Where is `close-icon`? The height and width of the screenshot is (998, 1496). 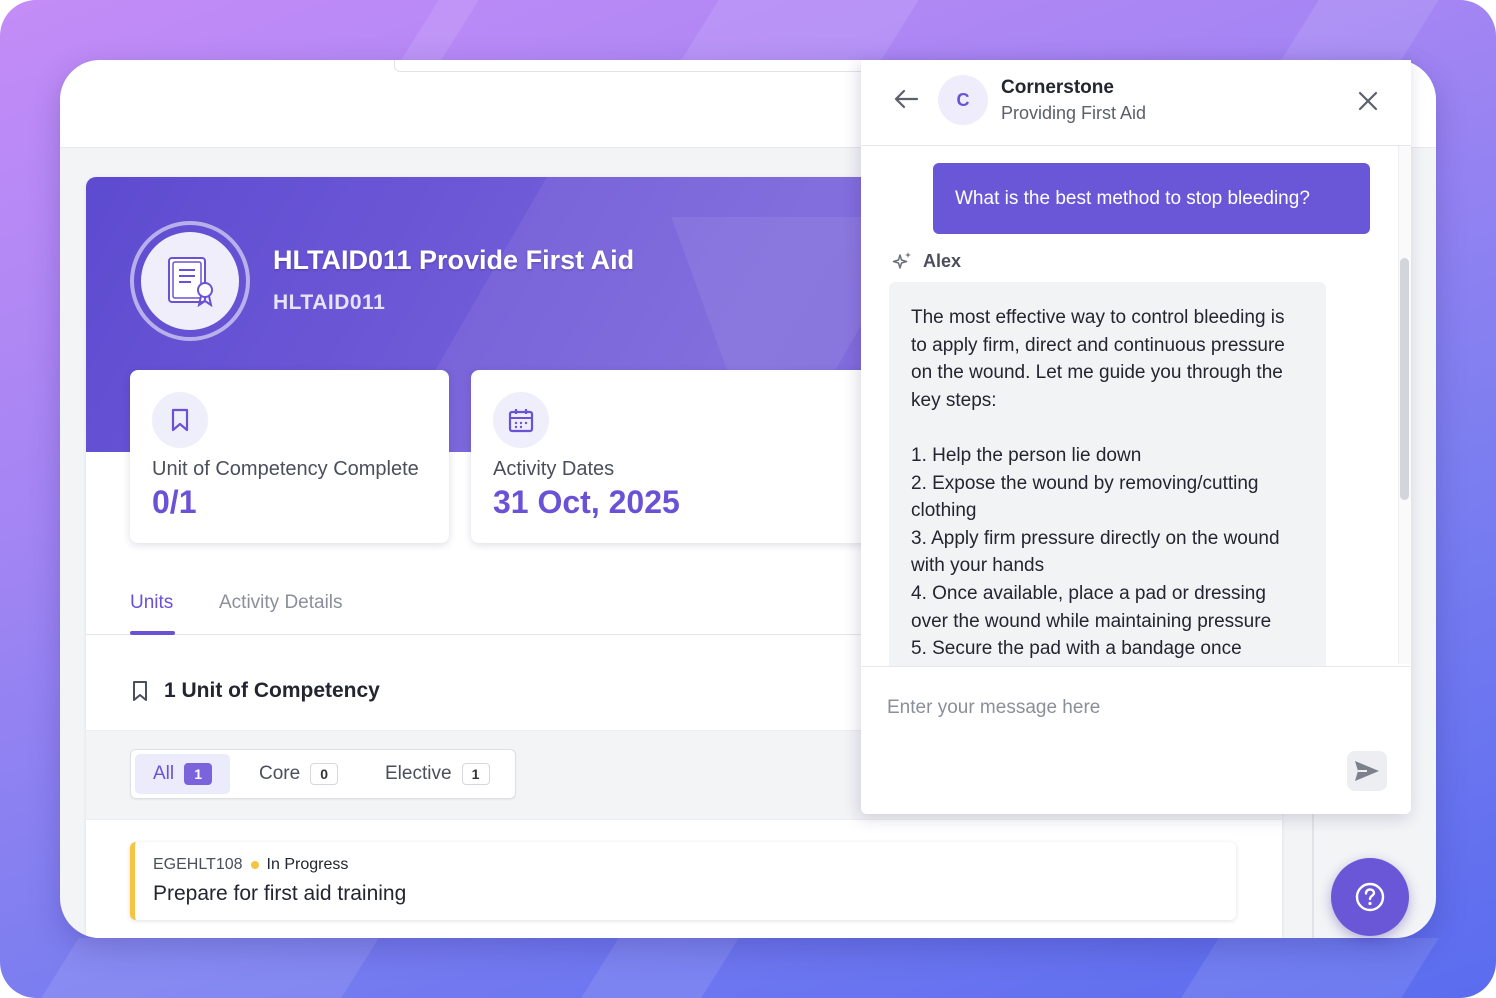
close-icon is located at coordinates (1368, 101).